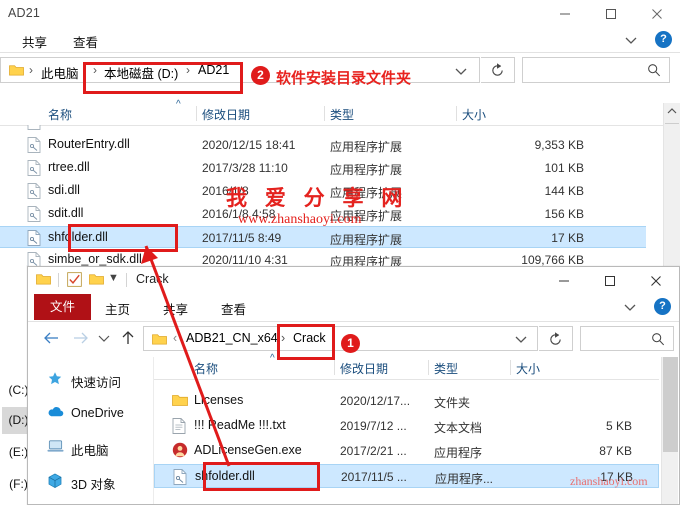 This screenshot has height=505, width=680. What do you see at coordinates (113, 278) in the screenshot?
I see `qat-dropdown-icon: ▼` at bounding box center [113, 278].